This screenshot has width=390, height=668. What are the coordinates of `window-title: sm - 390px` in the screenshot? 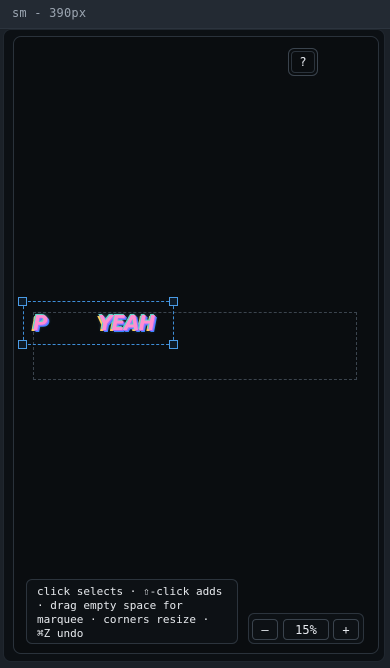 It's located at (49, 13).